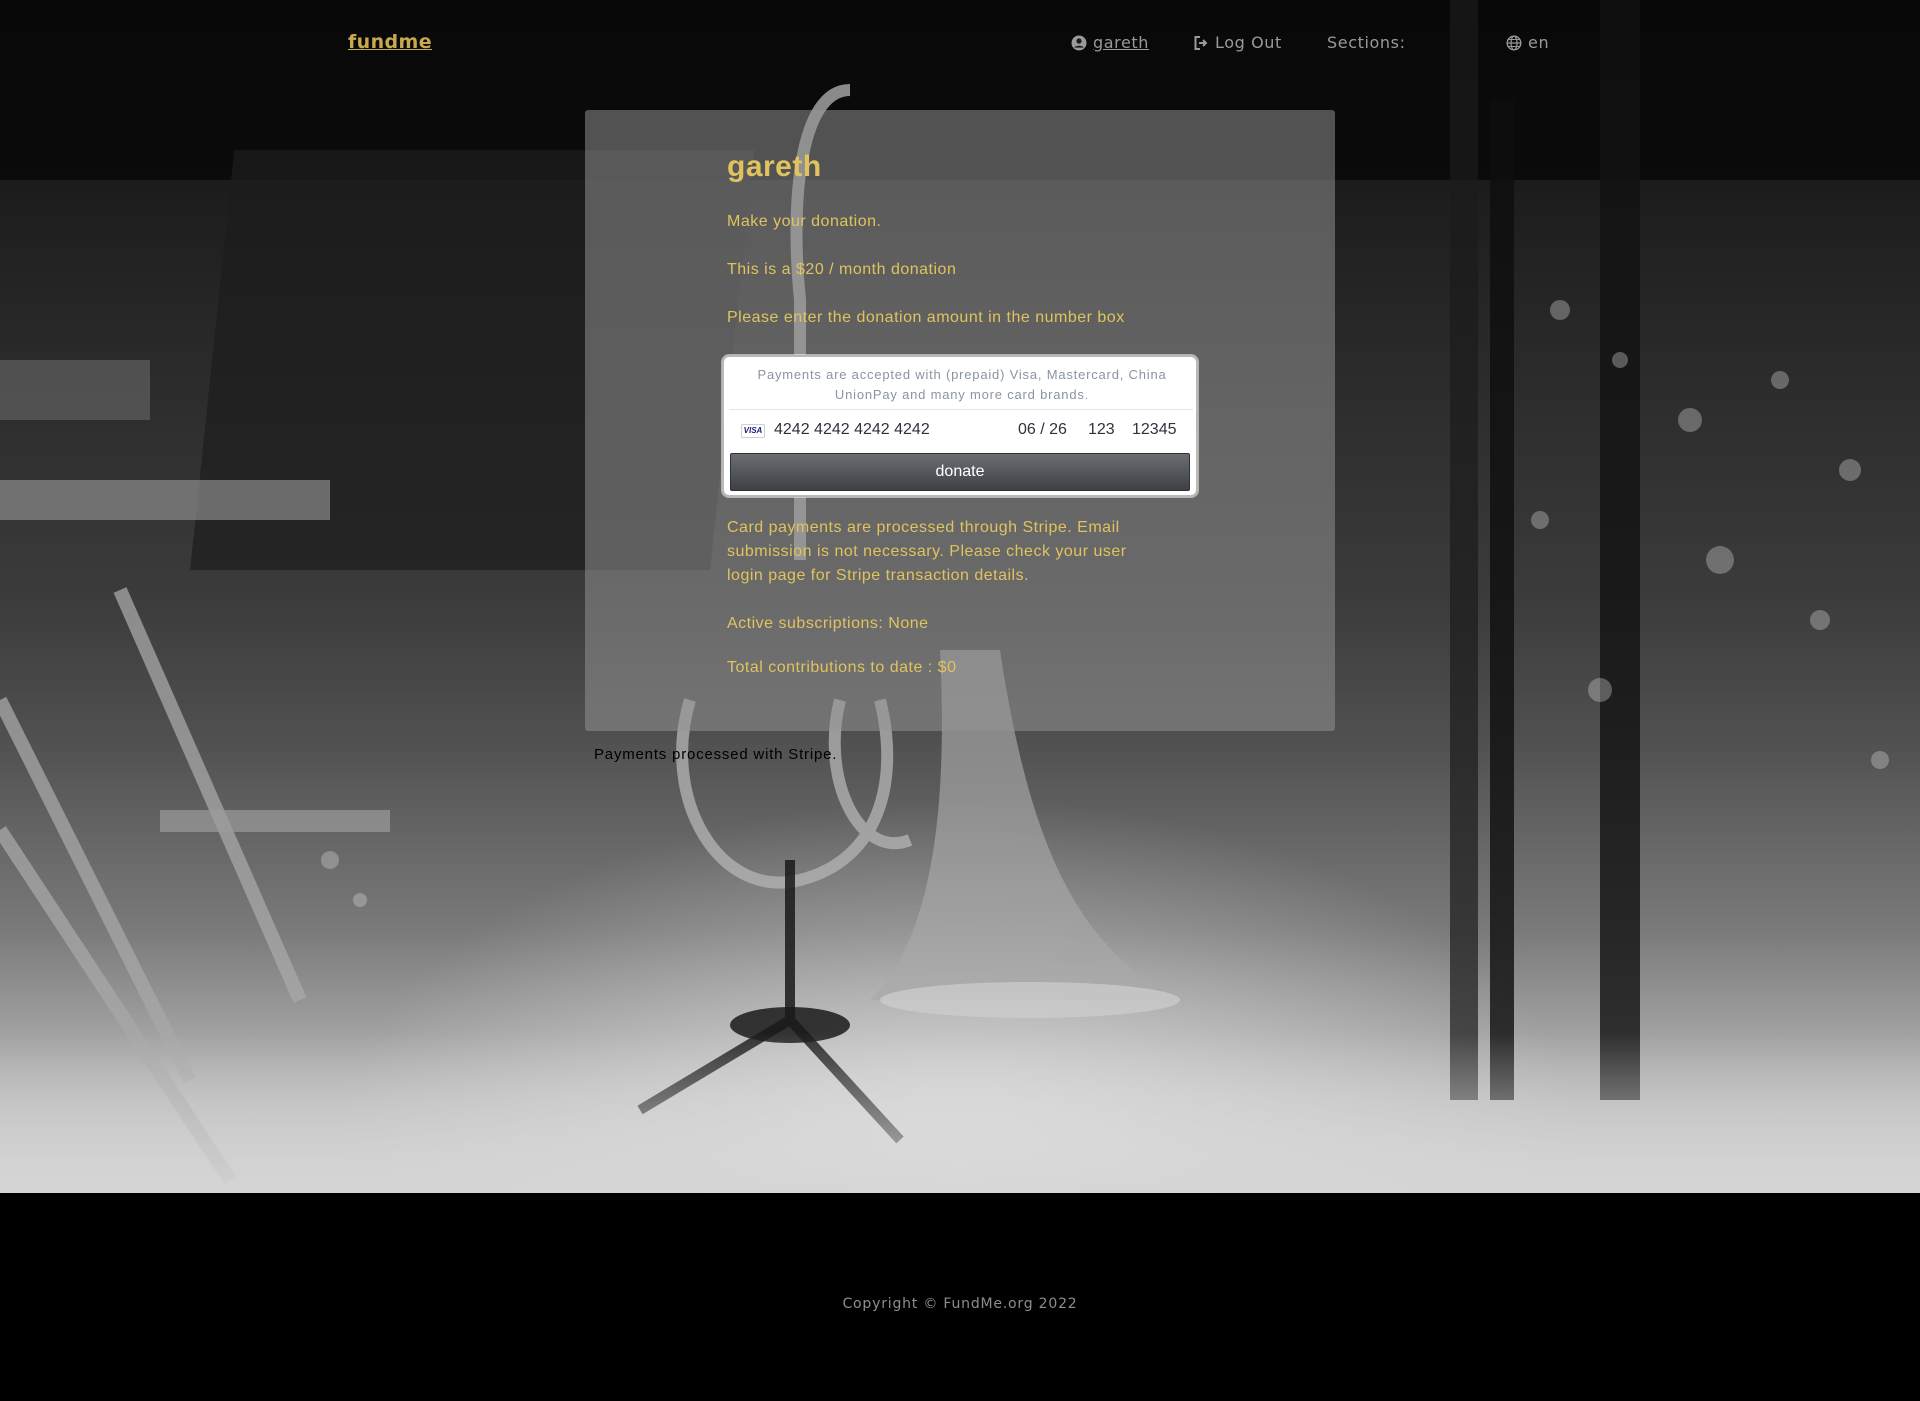 The height and width of the screenshot is (1401, 1920). Describe the element at coordinates (804, 221) in the screenshot. I see `make-donation-text: Make your donation.` at that location.